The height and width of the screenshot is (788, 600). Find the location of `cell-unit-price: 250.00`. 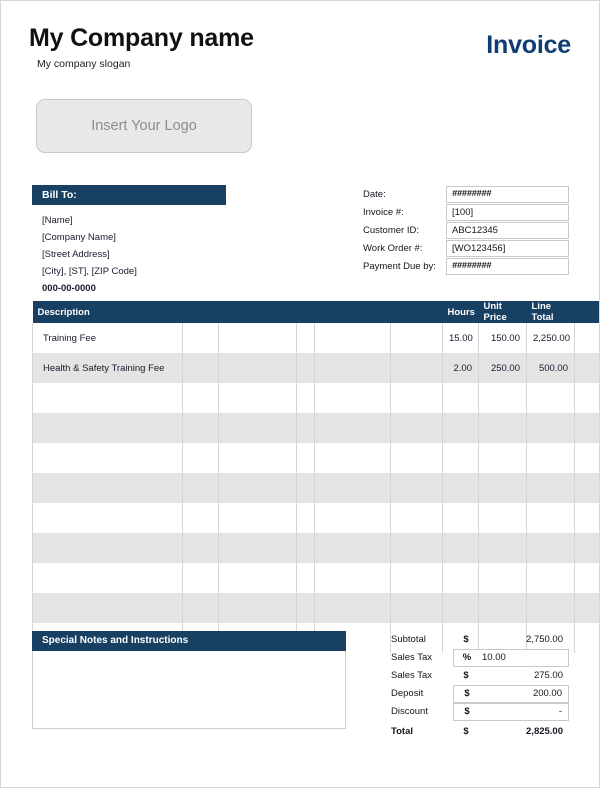

cell-unit-price: 250.00 is located at coordinates (502, 368).